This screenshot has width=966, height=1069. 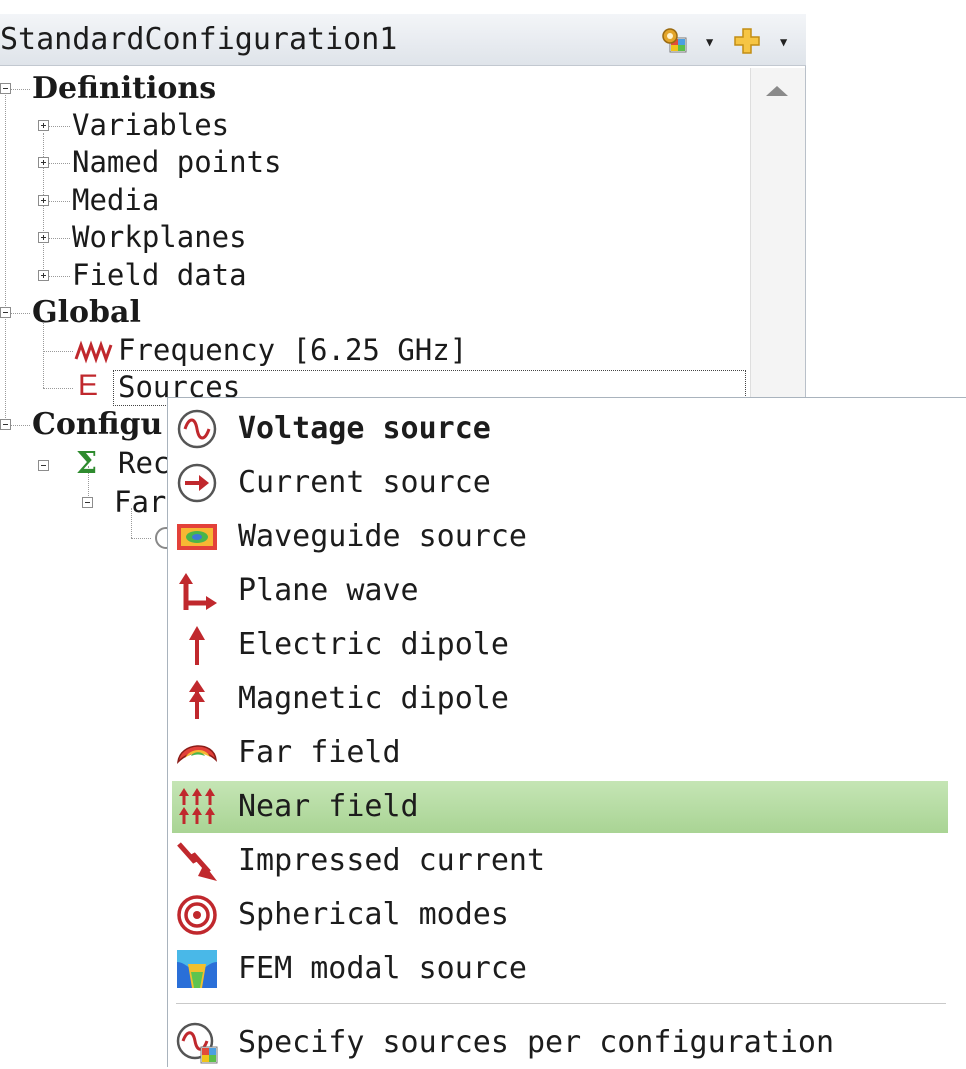 What do you see at coordinates (5, 88) in the screenshot?
I see `definitions-collapse-toggle` at bounding box center [5, 88].